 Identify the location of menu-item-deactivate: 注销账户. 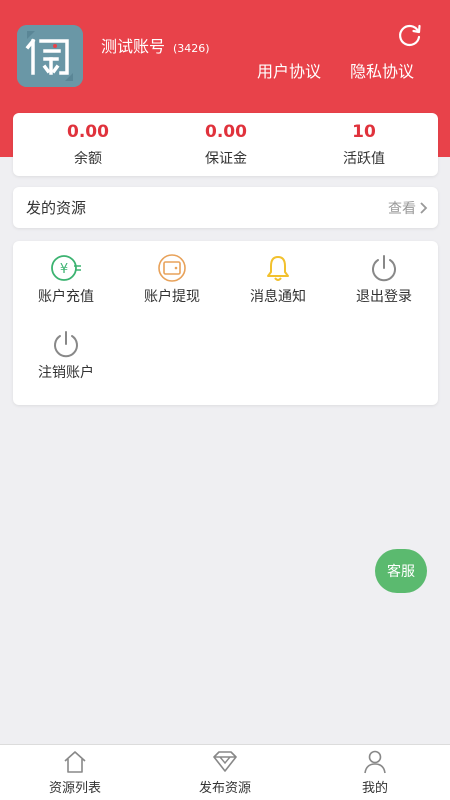
(66, 355).